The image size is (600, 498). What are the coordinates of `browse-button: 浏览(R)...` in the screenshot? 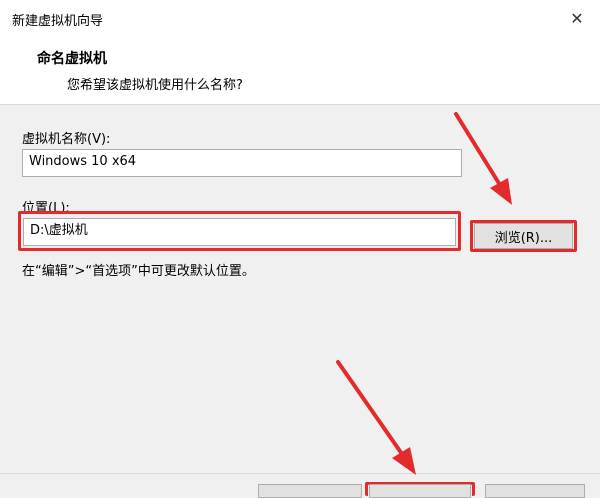 It's located at (523, 236).